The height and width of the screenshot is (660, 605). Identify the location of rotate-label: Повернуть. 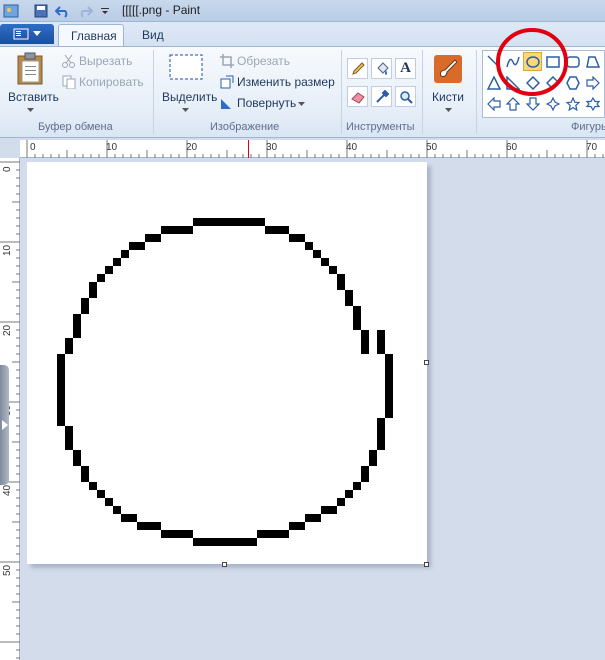
(267, 103).